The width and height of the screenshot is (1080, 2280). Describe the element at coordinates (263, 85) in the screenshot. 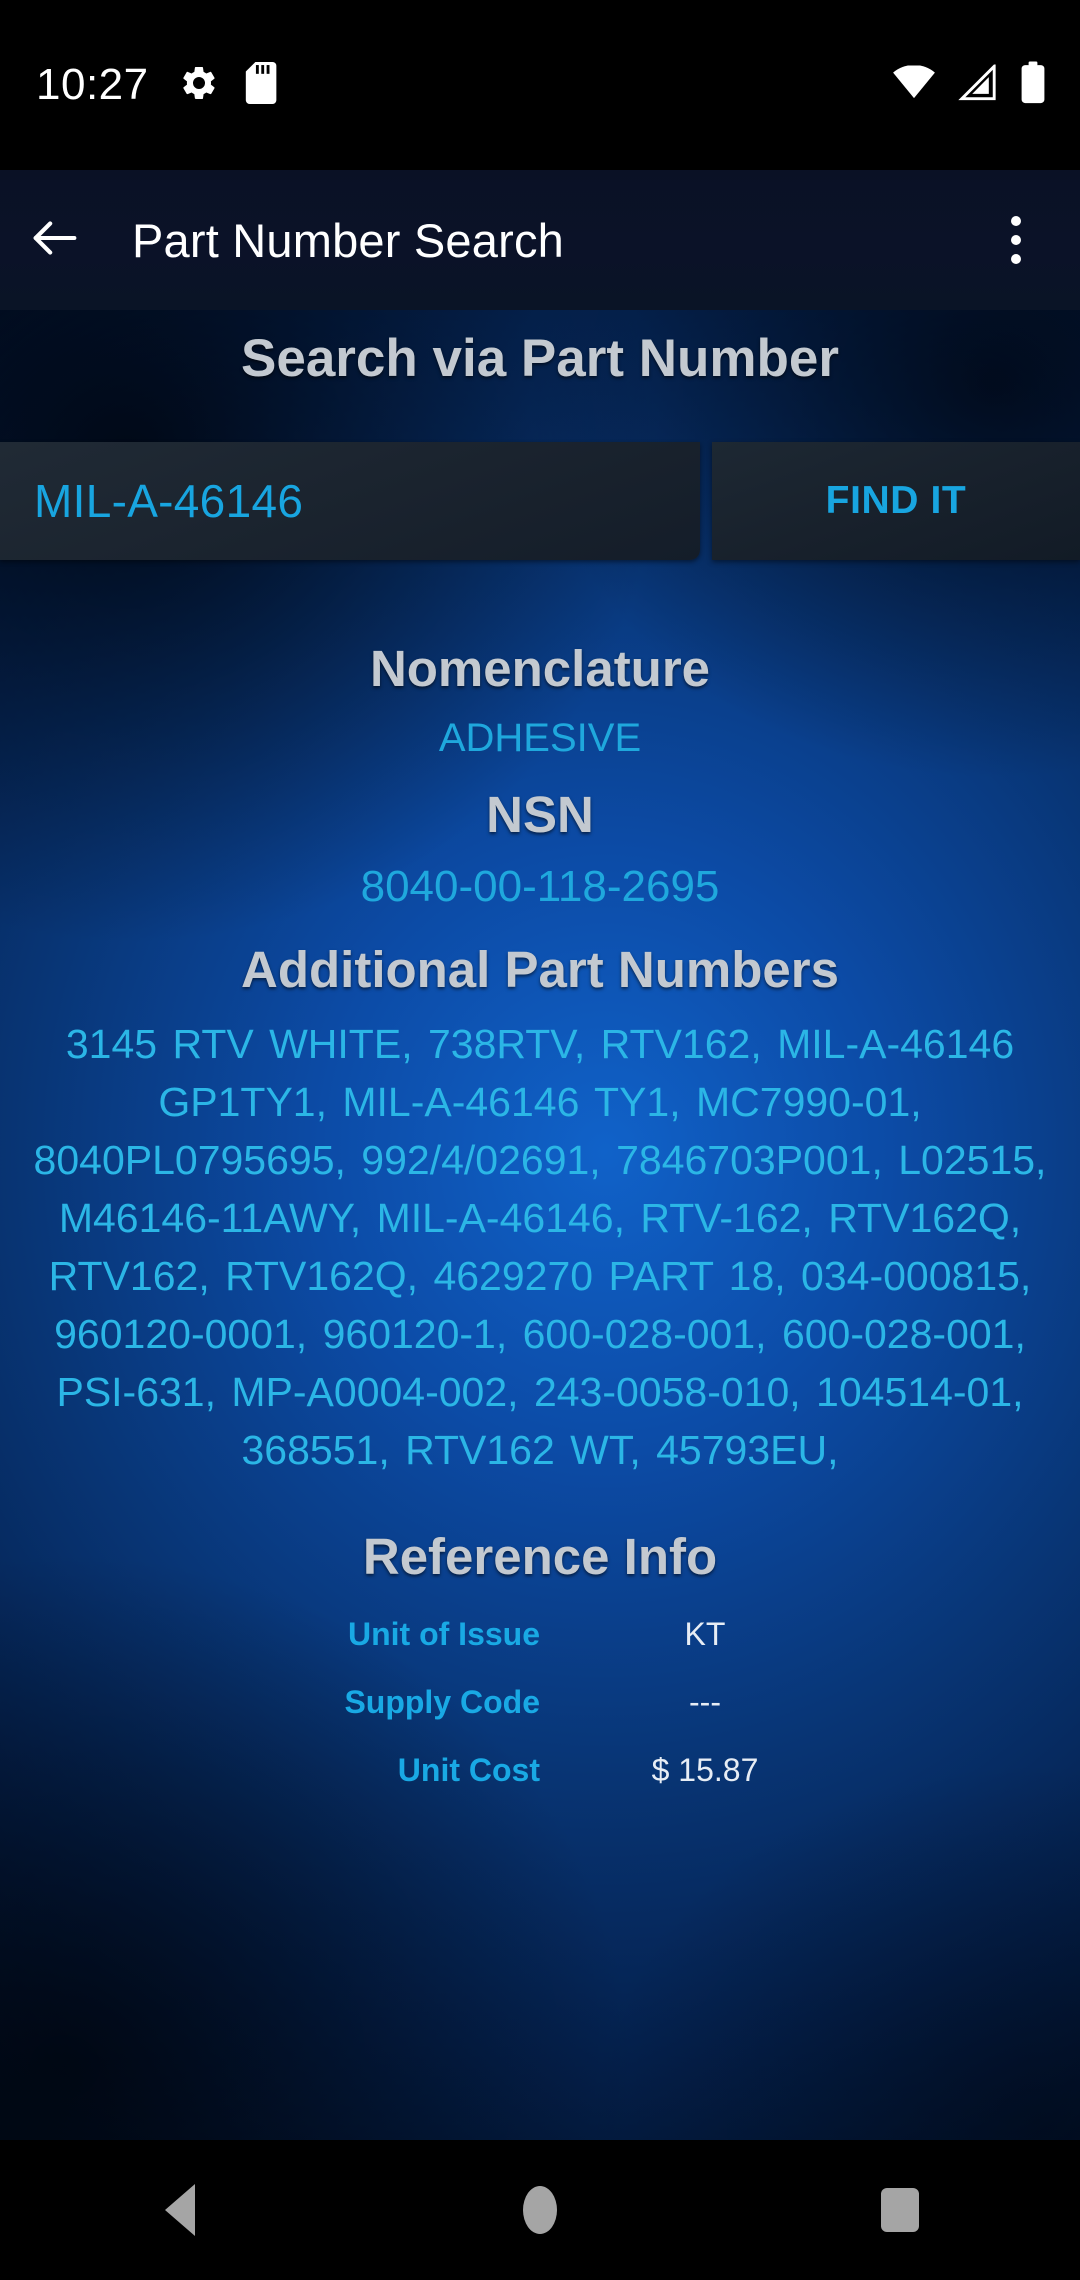

I see `sd-card-icon` at that location.